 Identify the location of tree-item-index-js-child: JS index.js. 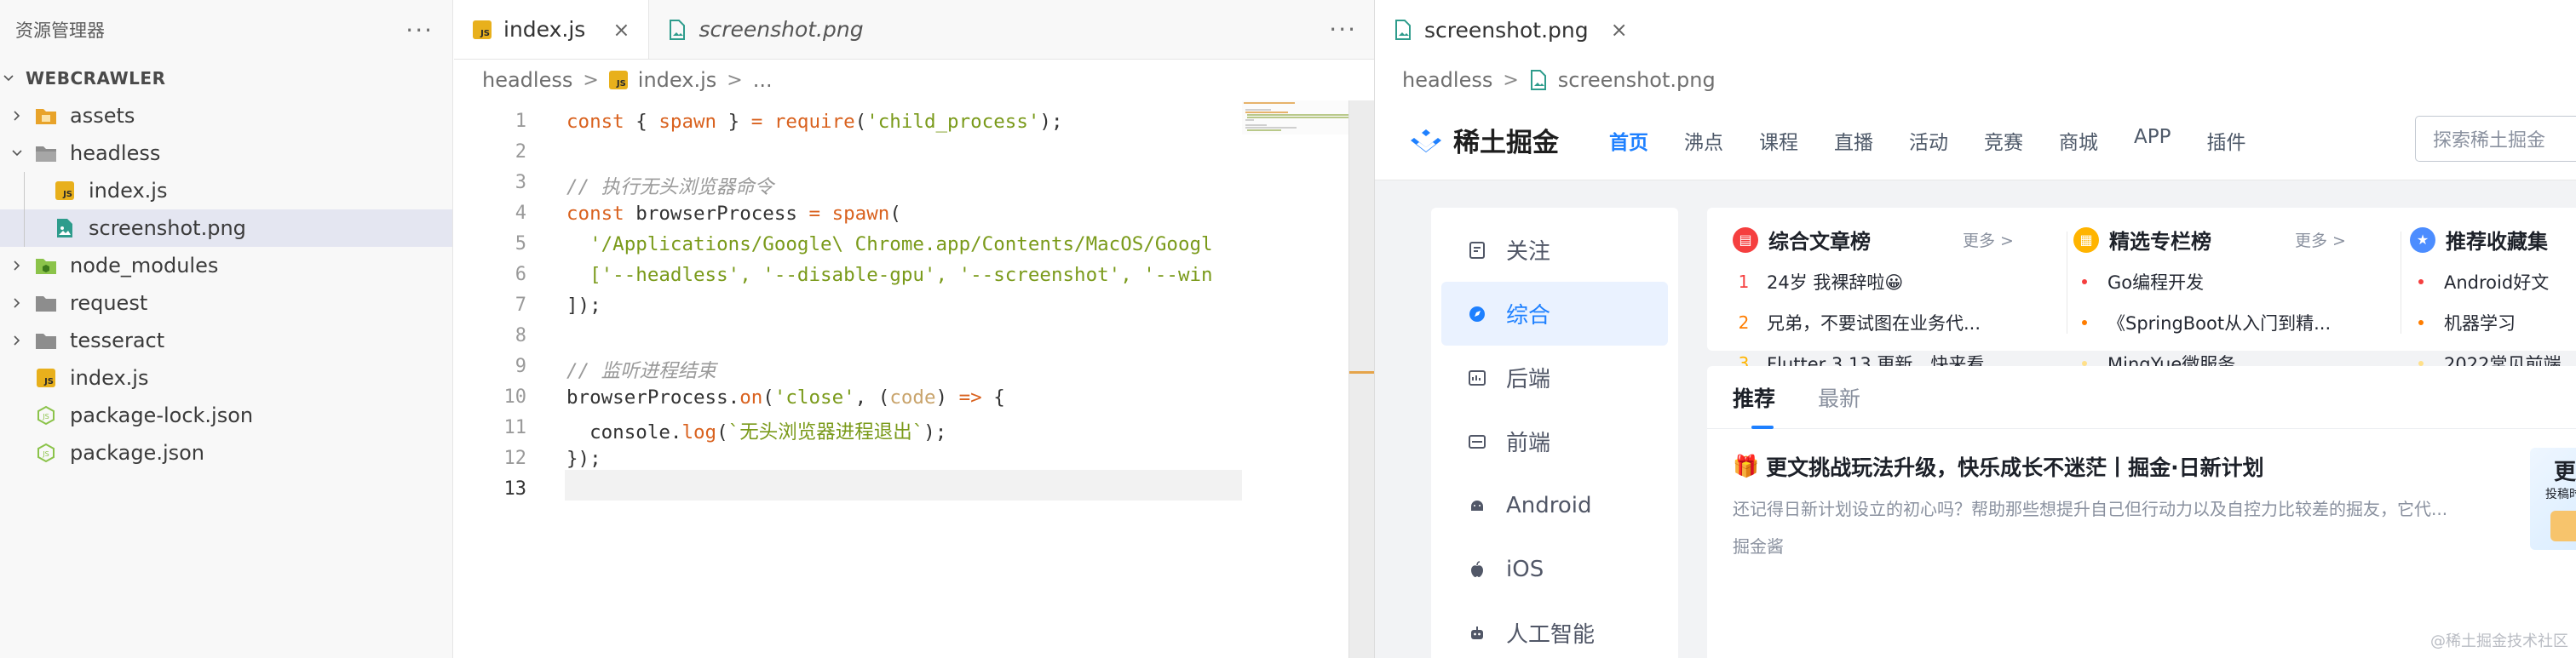
(226, 190).